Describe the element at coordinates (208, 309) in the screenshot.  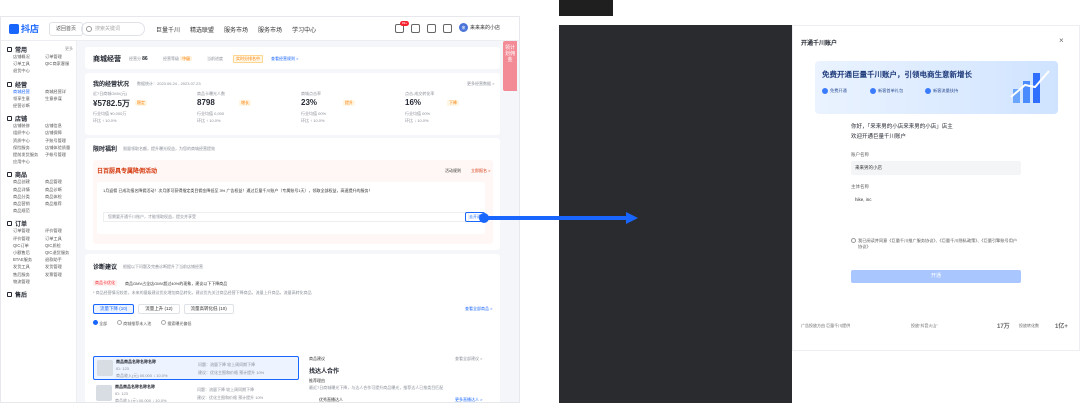
I see `tab-high-traffic-low-conv: 流量高转化低 (10)` at that location.